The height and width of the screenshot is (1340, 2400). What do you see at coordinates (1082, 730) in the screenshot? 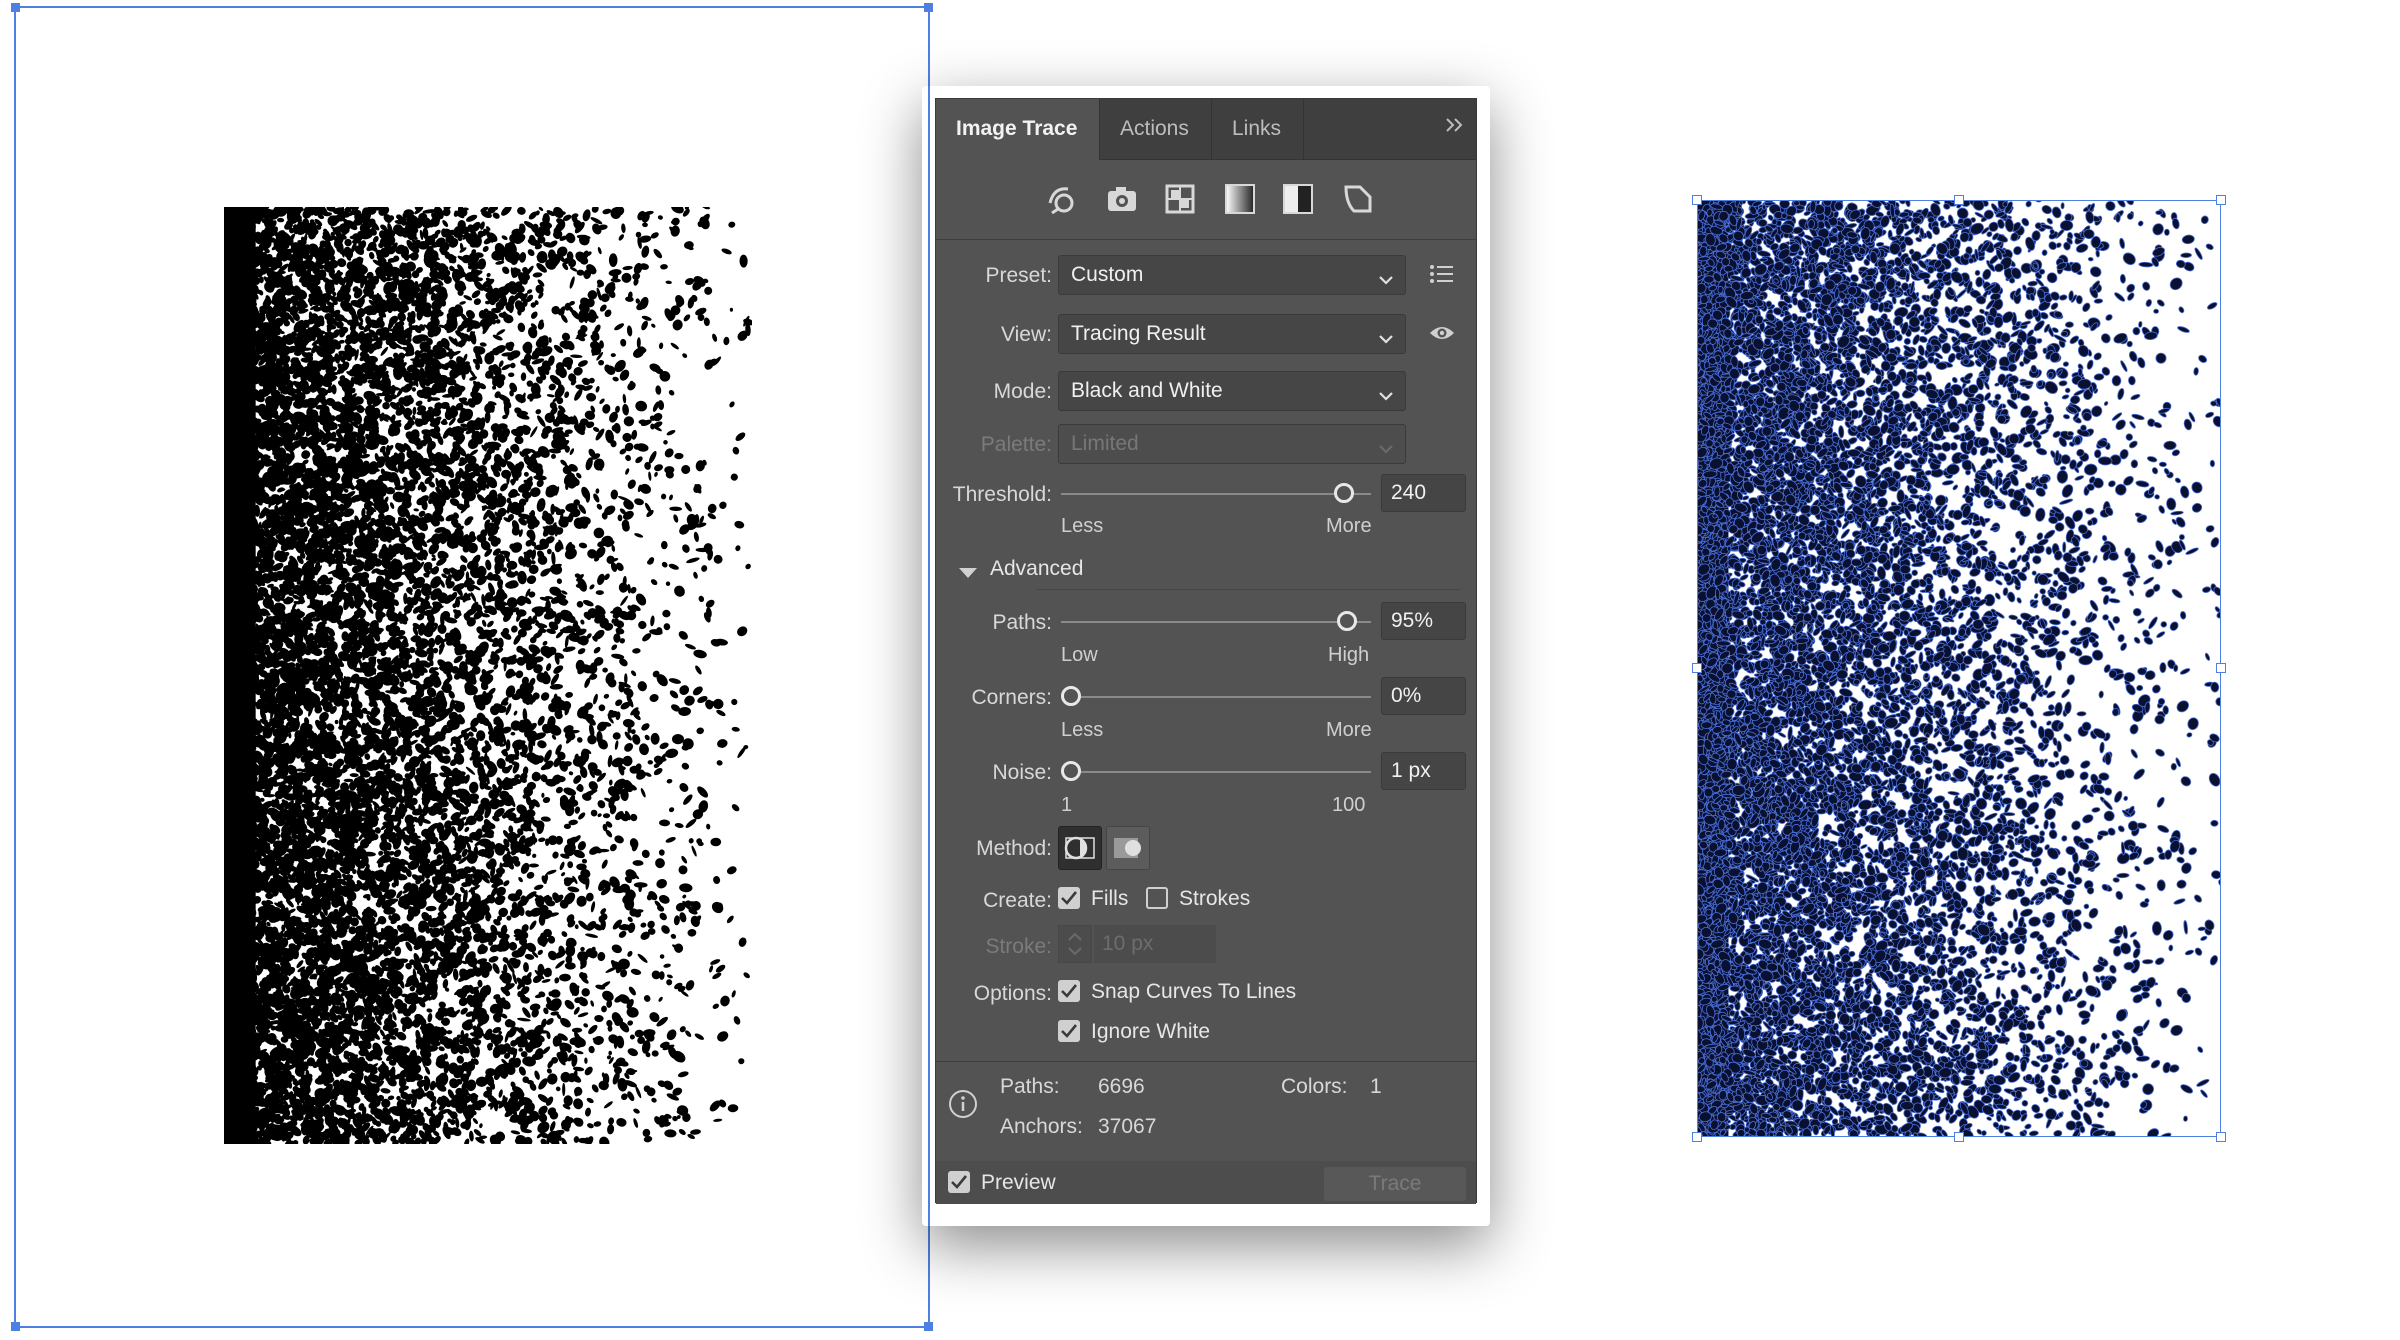
I see `corners-min-label: Less` at bounding box center [1082, 730].